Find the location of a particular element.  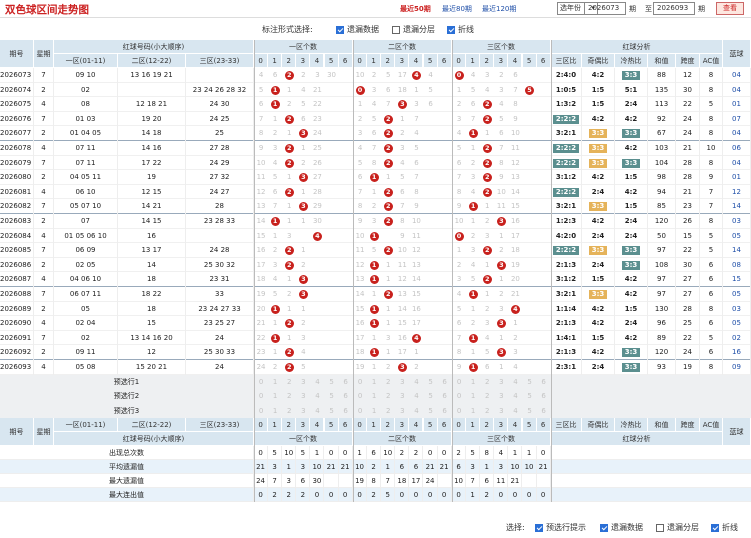

miss-cell: 3 is located at coordinates (487, 235).